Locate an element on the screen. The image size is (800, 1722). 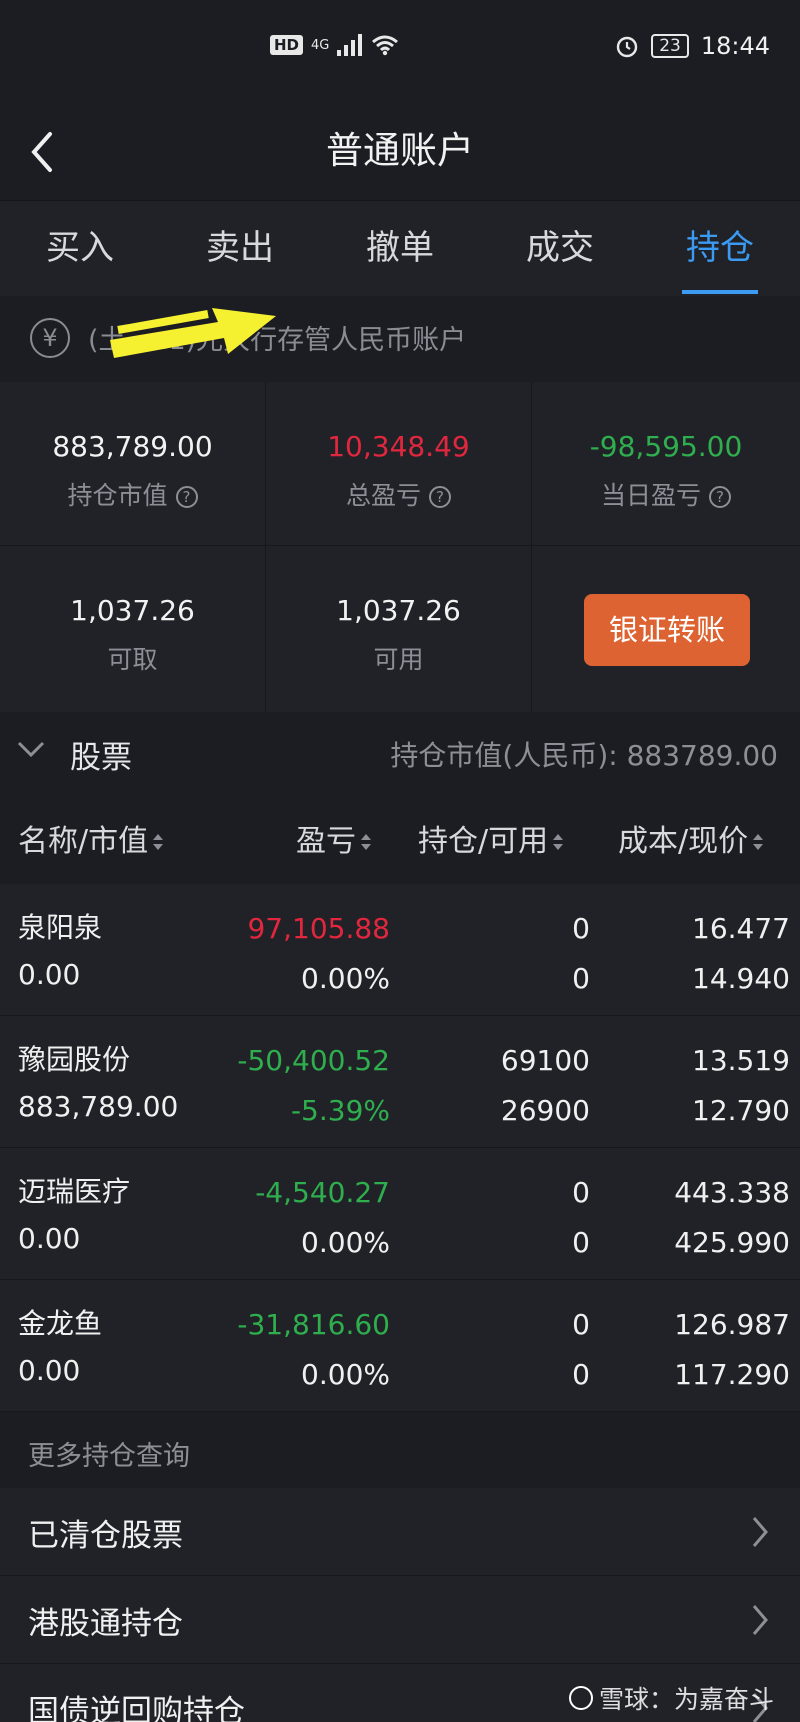
total-pnl-label: 总盈亏? is located at coordinates (398, 494).